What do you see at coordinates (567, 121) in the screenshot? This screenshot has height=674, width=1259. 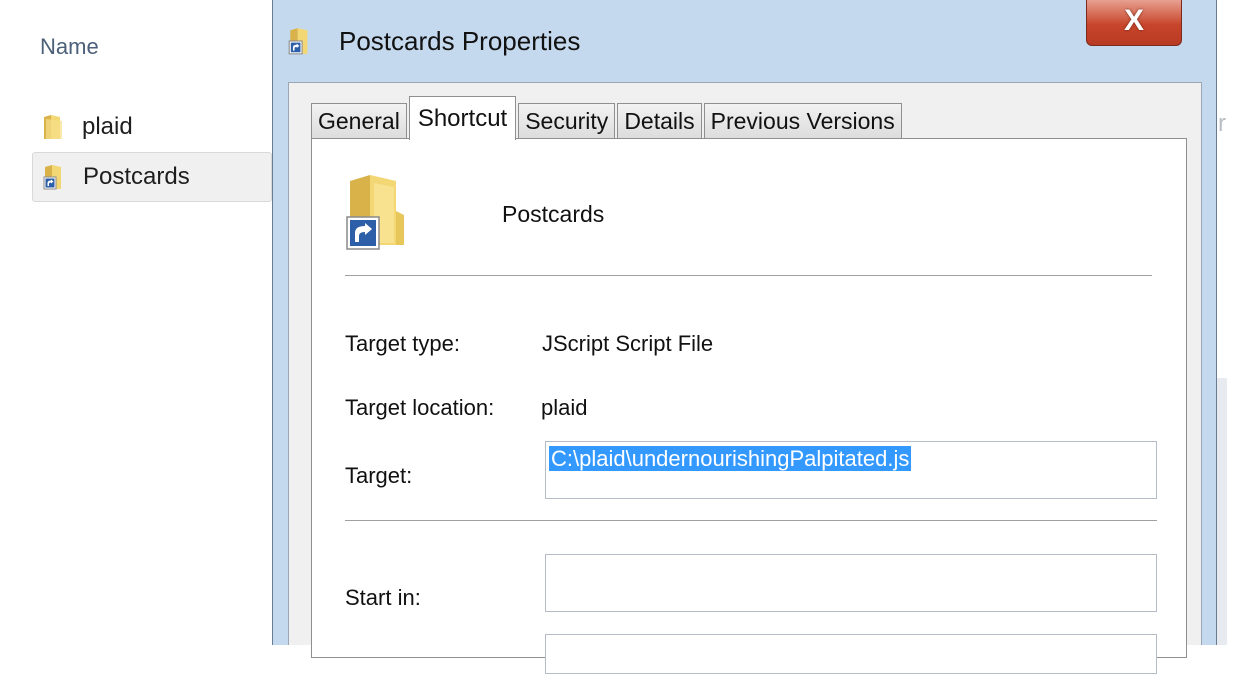 I see `tab-security: Security` at bounding box center [567, 121].